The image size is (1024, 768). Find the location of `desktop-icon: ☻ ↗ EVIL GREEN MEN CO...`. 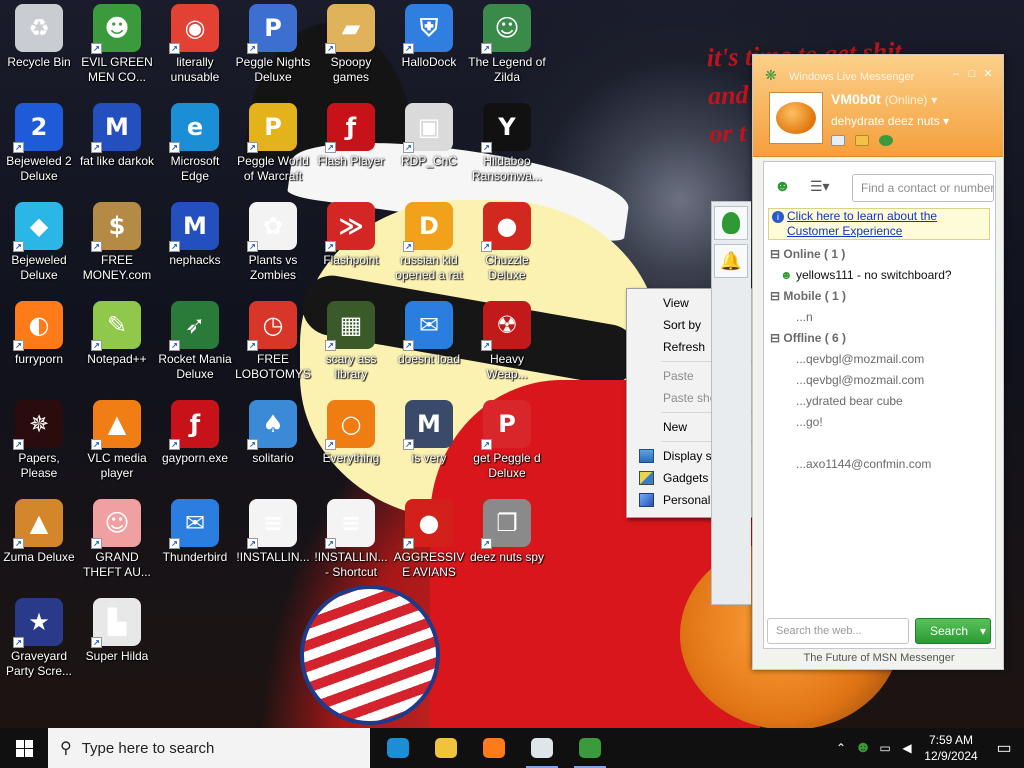

desktop-icon: ☻ ↗ EVIL GREEN MEN CO... is located at coordinates (117, 49).